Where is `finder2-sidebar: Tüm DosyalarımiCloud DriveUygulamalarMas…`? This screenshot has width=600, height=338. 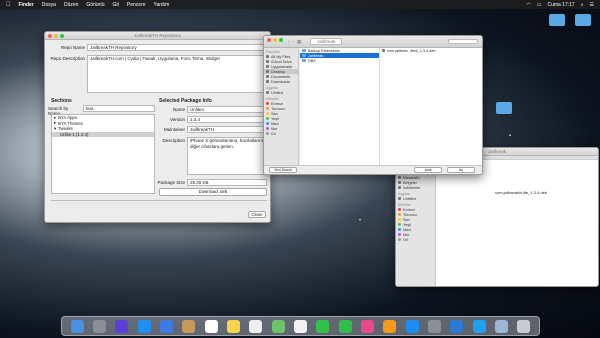 finder2-sidebar: Tüm DosyalarımiCloud DriveUygulamalarMas… is located at coordinates (416, 223).